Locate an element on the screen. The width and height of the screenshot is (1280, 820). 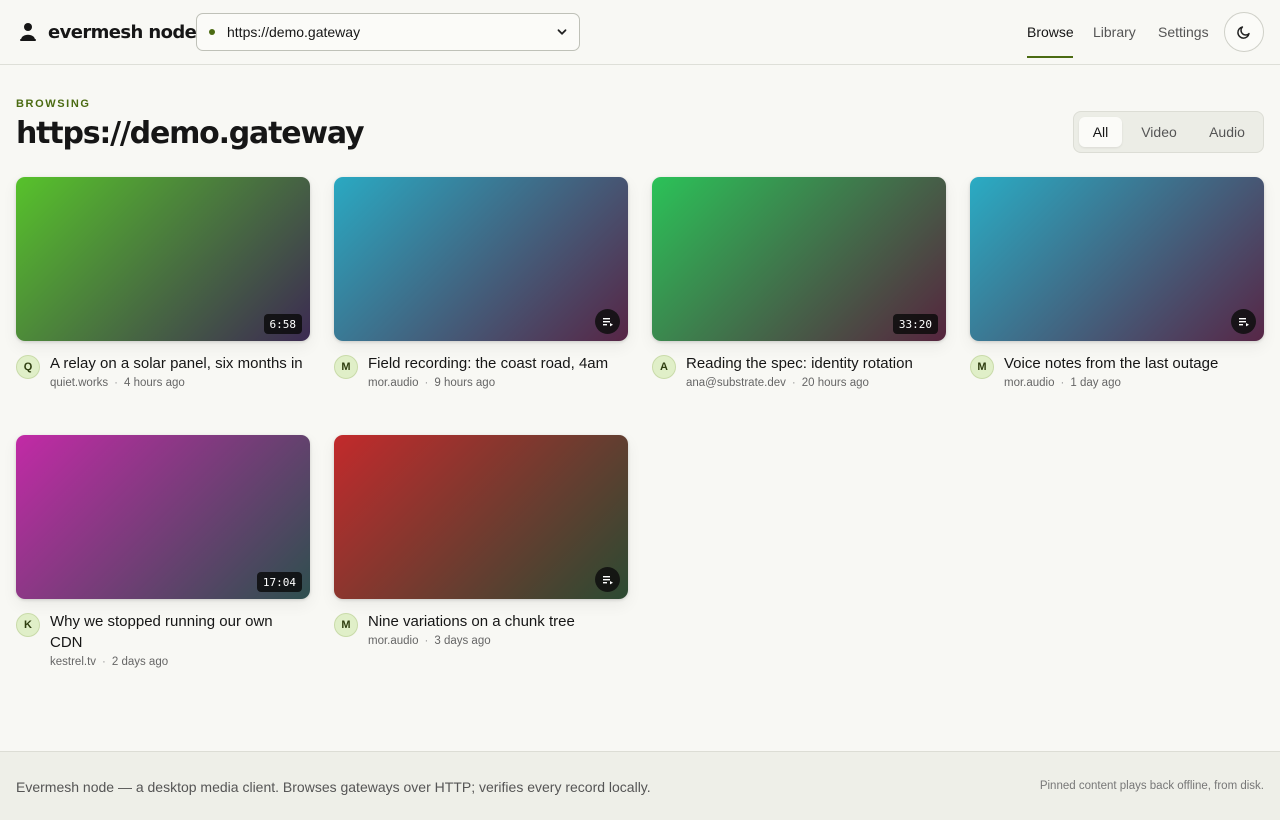
card-title: Reading the spec: identity rotation is located at coordinates (816, 363).